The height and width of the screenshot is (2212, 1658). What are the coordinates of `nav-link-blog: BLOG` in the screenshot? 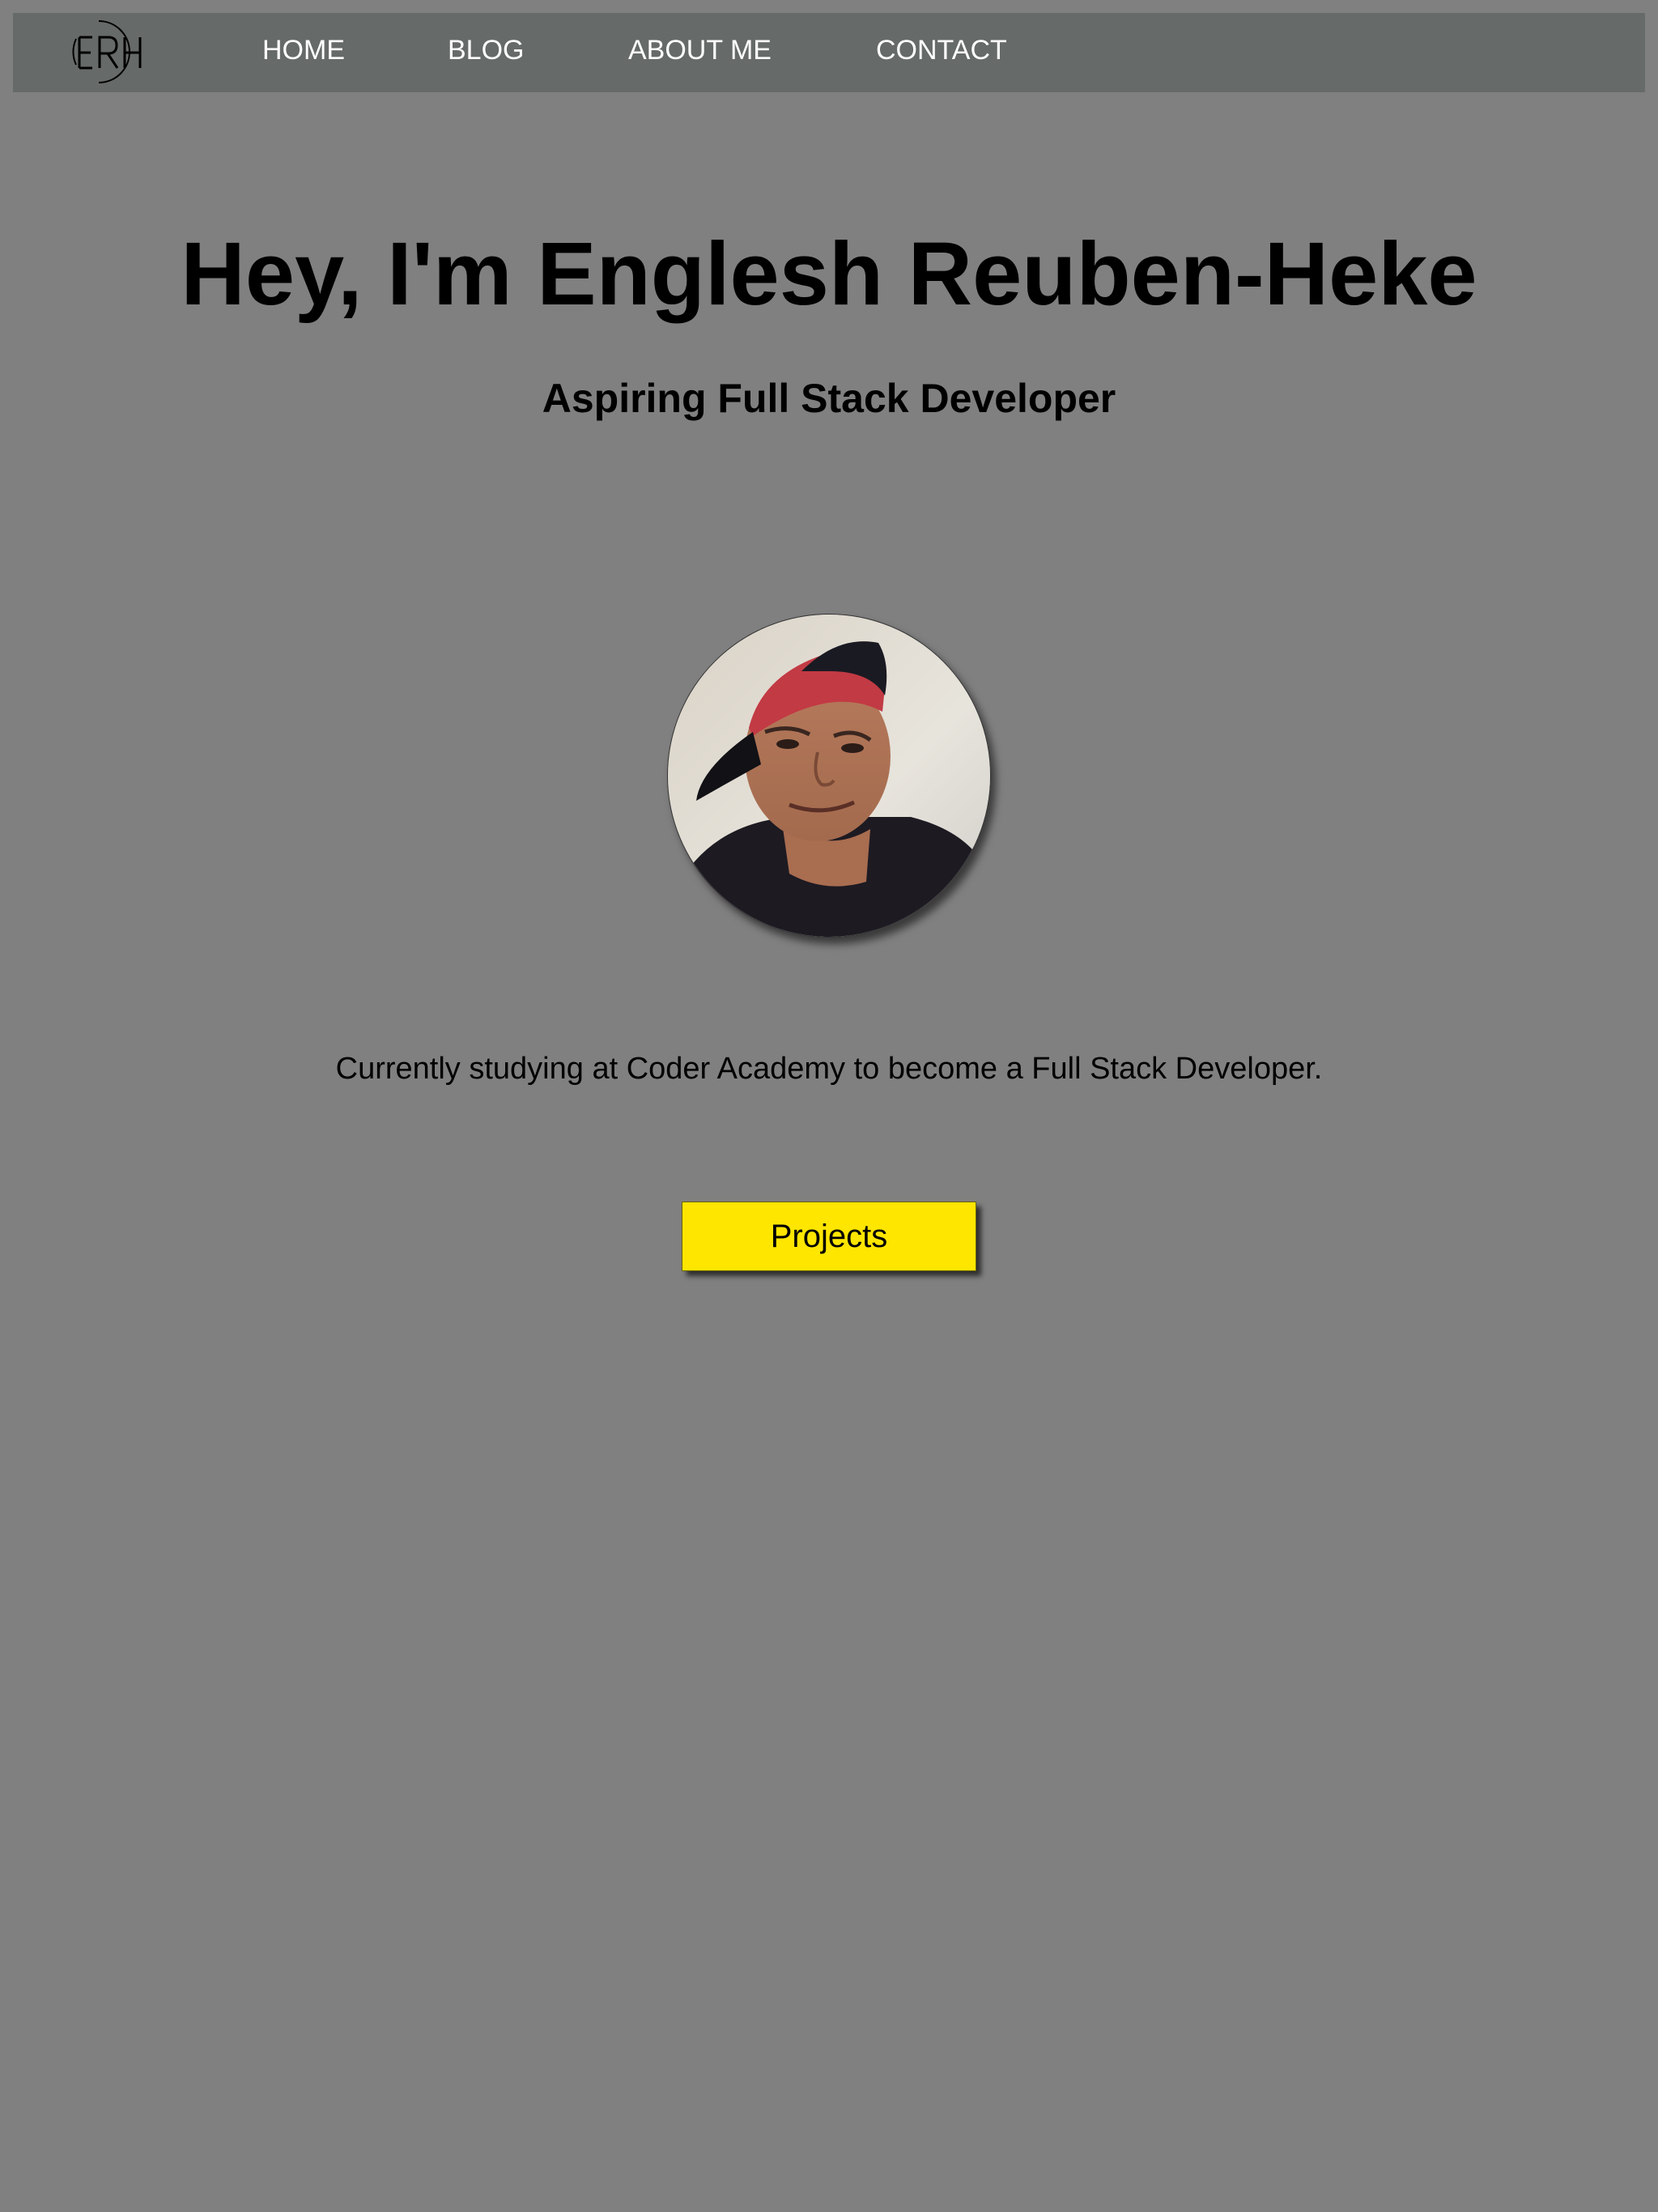 It's located at (486, 50).